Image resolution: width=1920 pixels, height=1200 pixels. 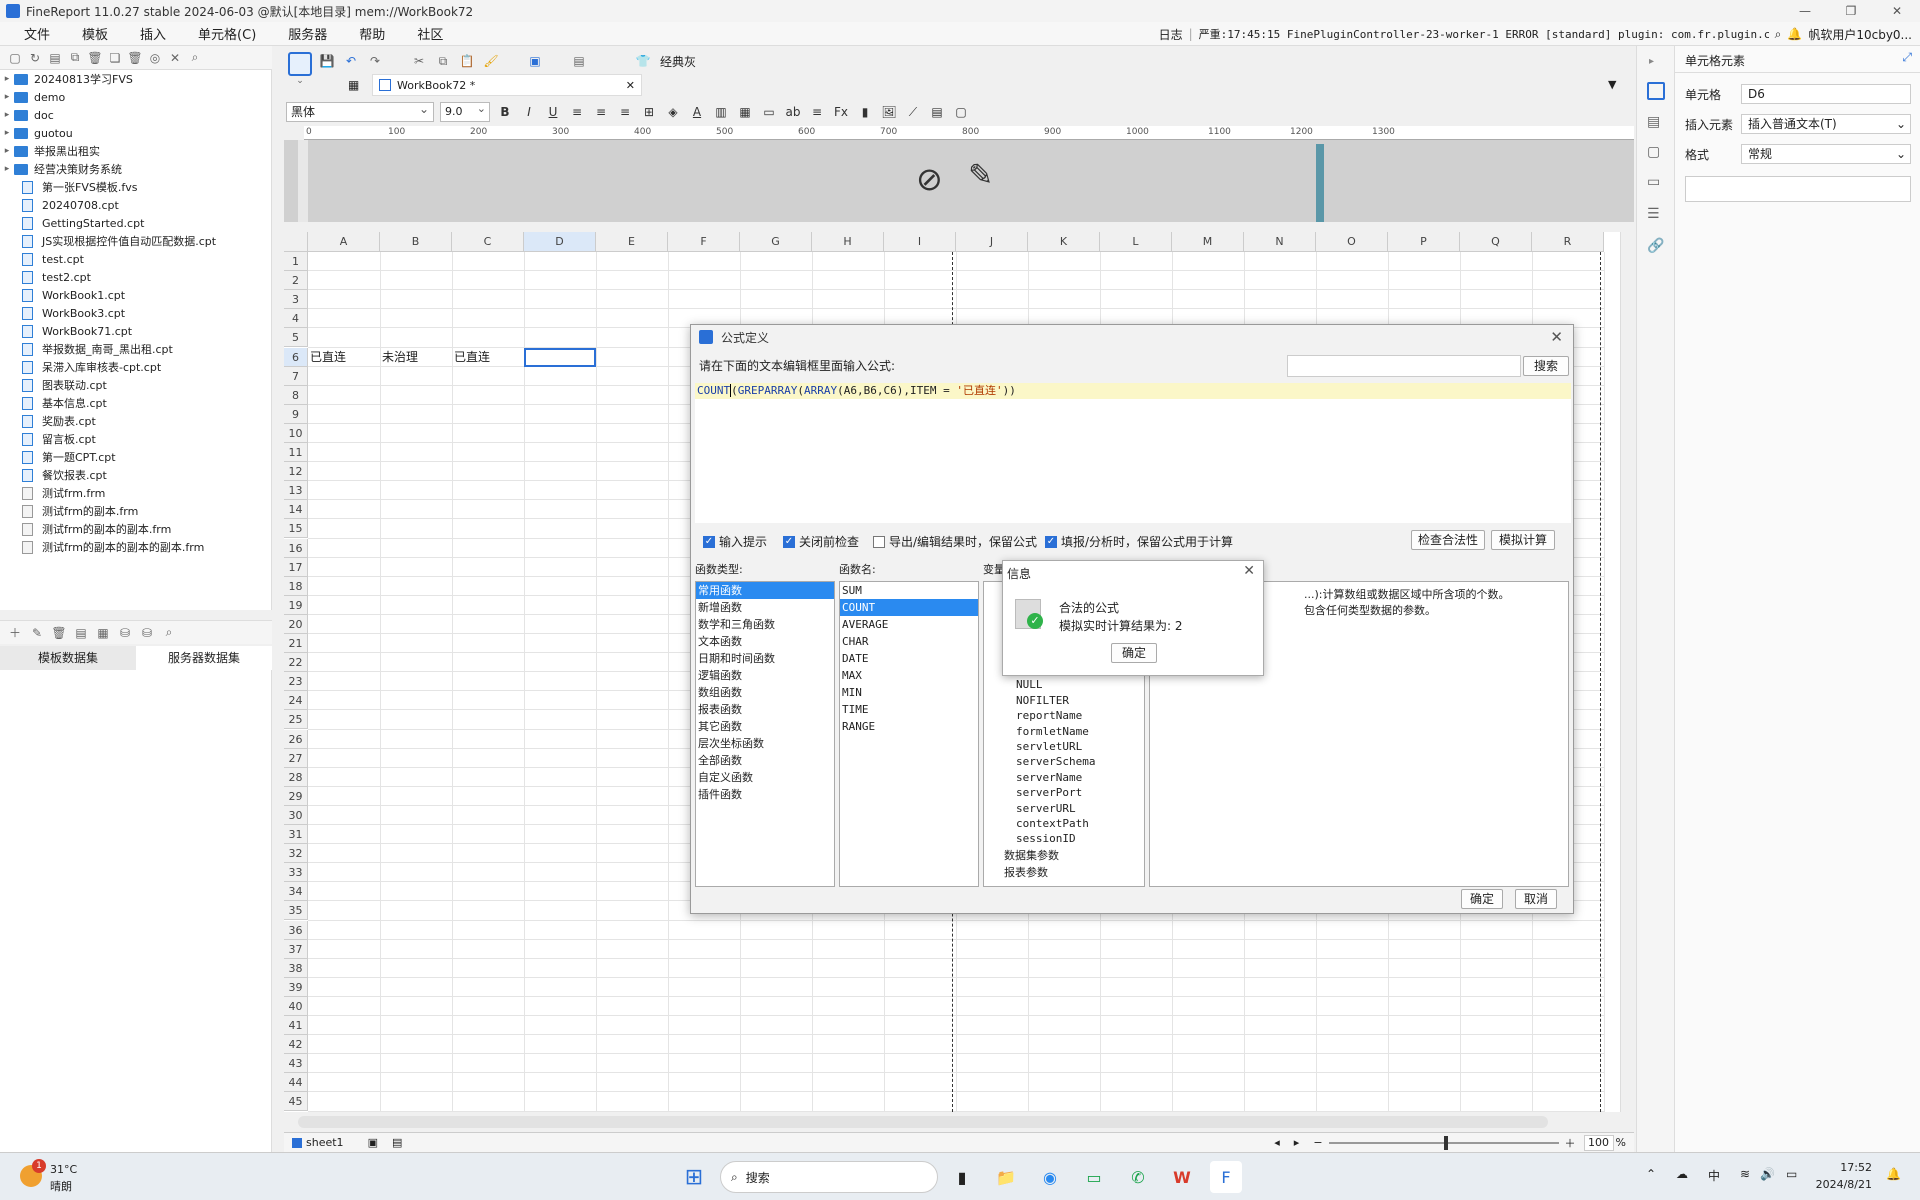 I want to click on insert-ab-icon: ab, so click(x=793, y=112).